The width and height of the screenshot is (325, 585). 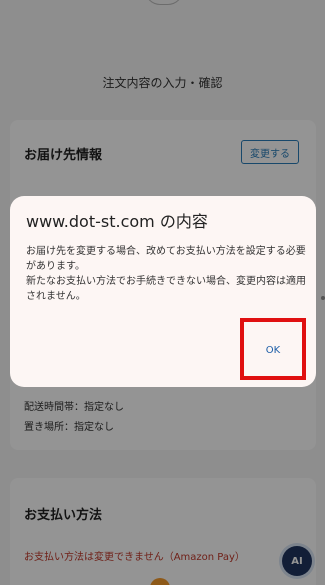 What do you see at coordinates (273, 350) in the screenshot?
I see `ok-button: OK` at bounding box center [273, 350].